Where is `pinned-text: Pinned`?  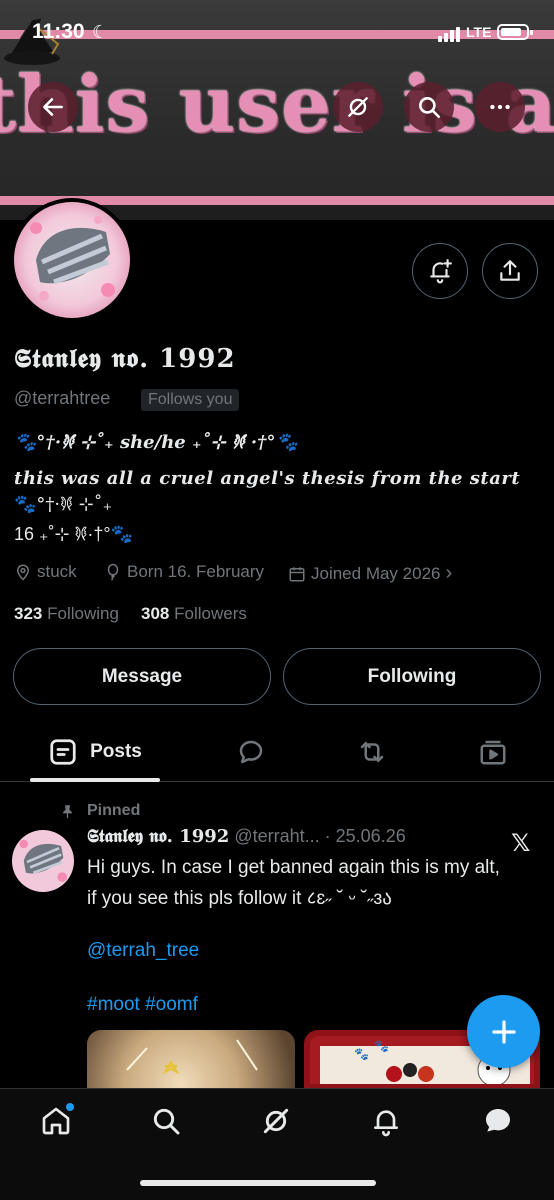 pinned-text: Pinned is located at coordinates (114, 810).